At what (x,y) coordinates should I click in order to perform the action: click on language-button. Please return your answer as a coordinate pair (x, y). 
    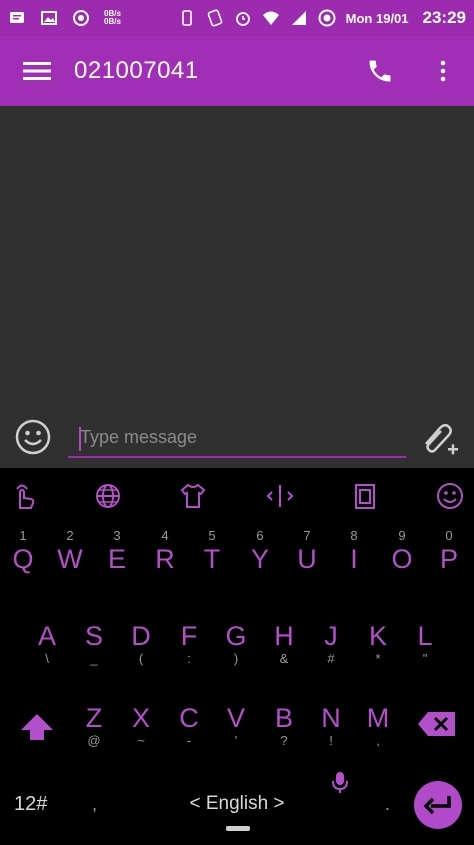
    Looking at the image, I should click on (108, 496).